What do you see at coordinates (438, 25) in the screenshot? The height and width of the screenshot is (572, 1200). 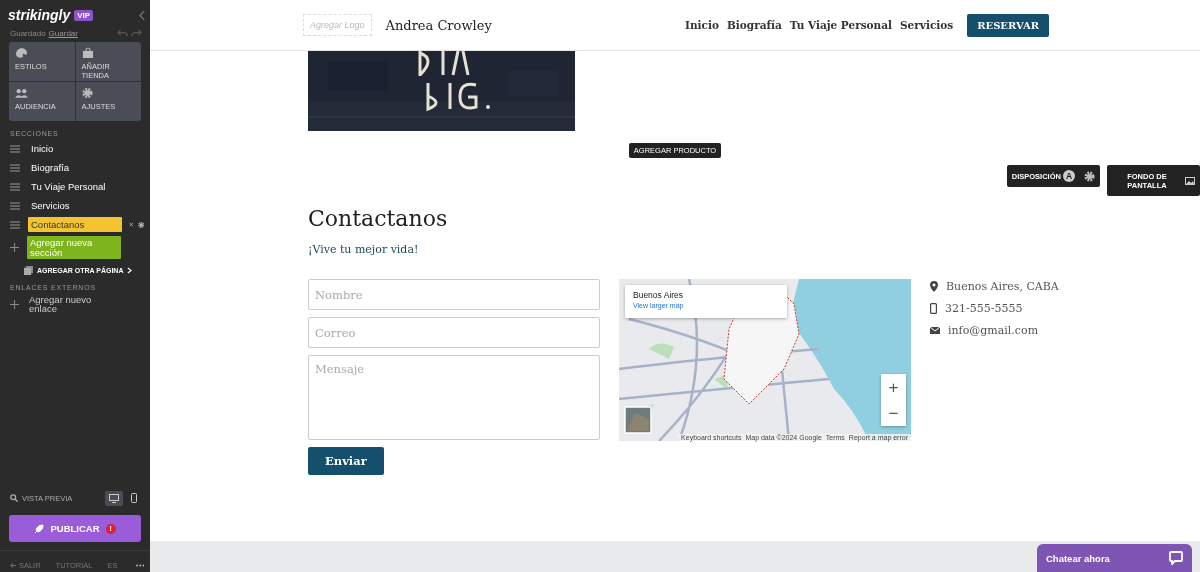 I see `site-name: Andrea Crowley` at bounding box center [438, 25].